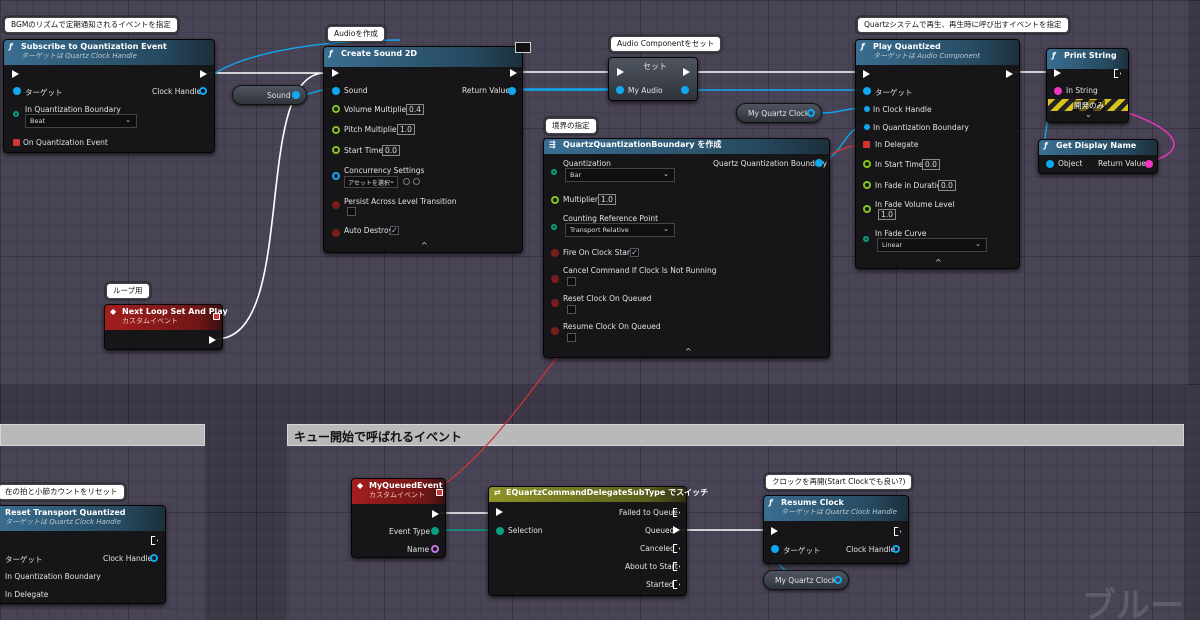 Image resolution: width=1200 pixels, height=620 pixels. I want to click on reset-on-queued-pin, so click(555, 303).